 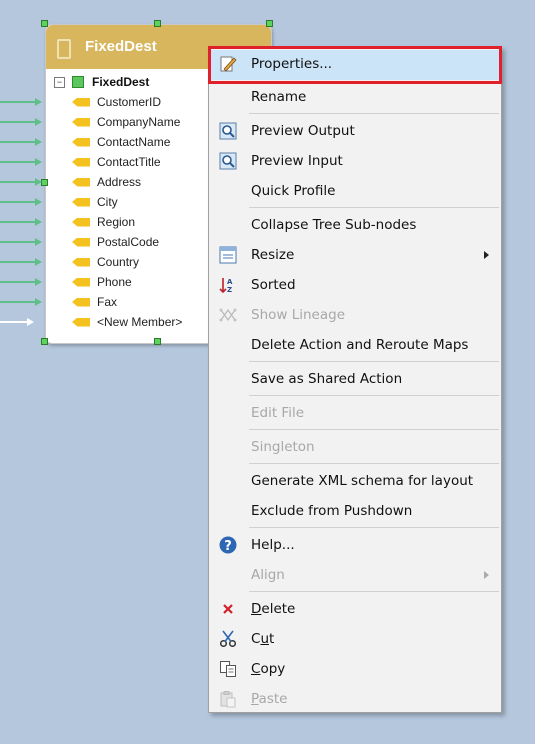 I want to click on field-item: CustomerID, so click(x=116, y=102).